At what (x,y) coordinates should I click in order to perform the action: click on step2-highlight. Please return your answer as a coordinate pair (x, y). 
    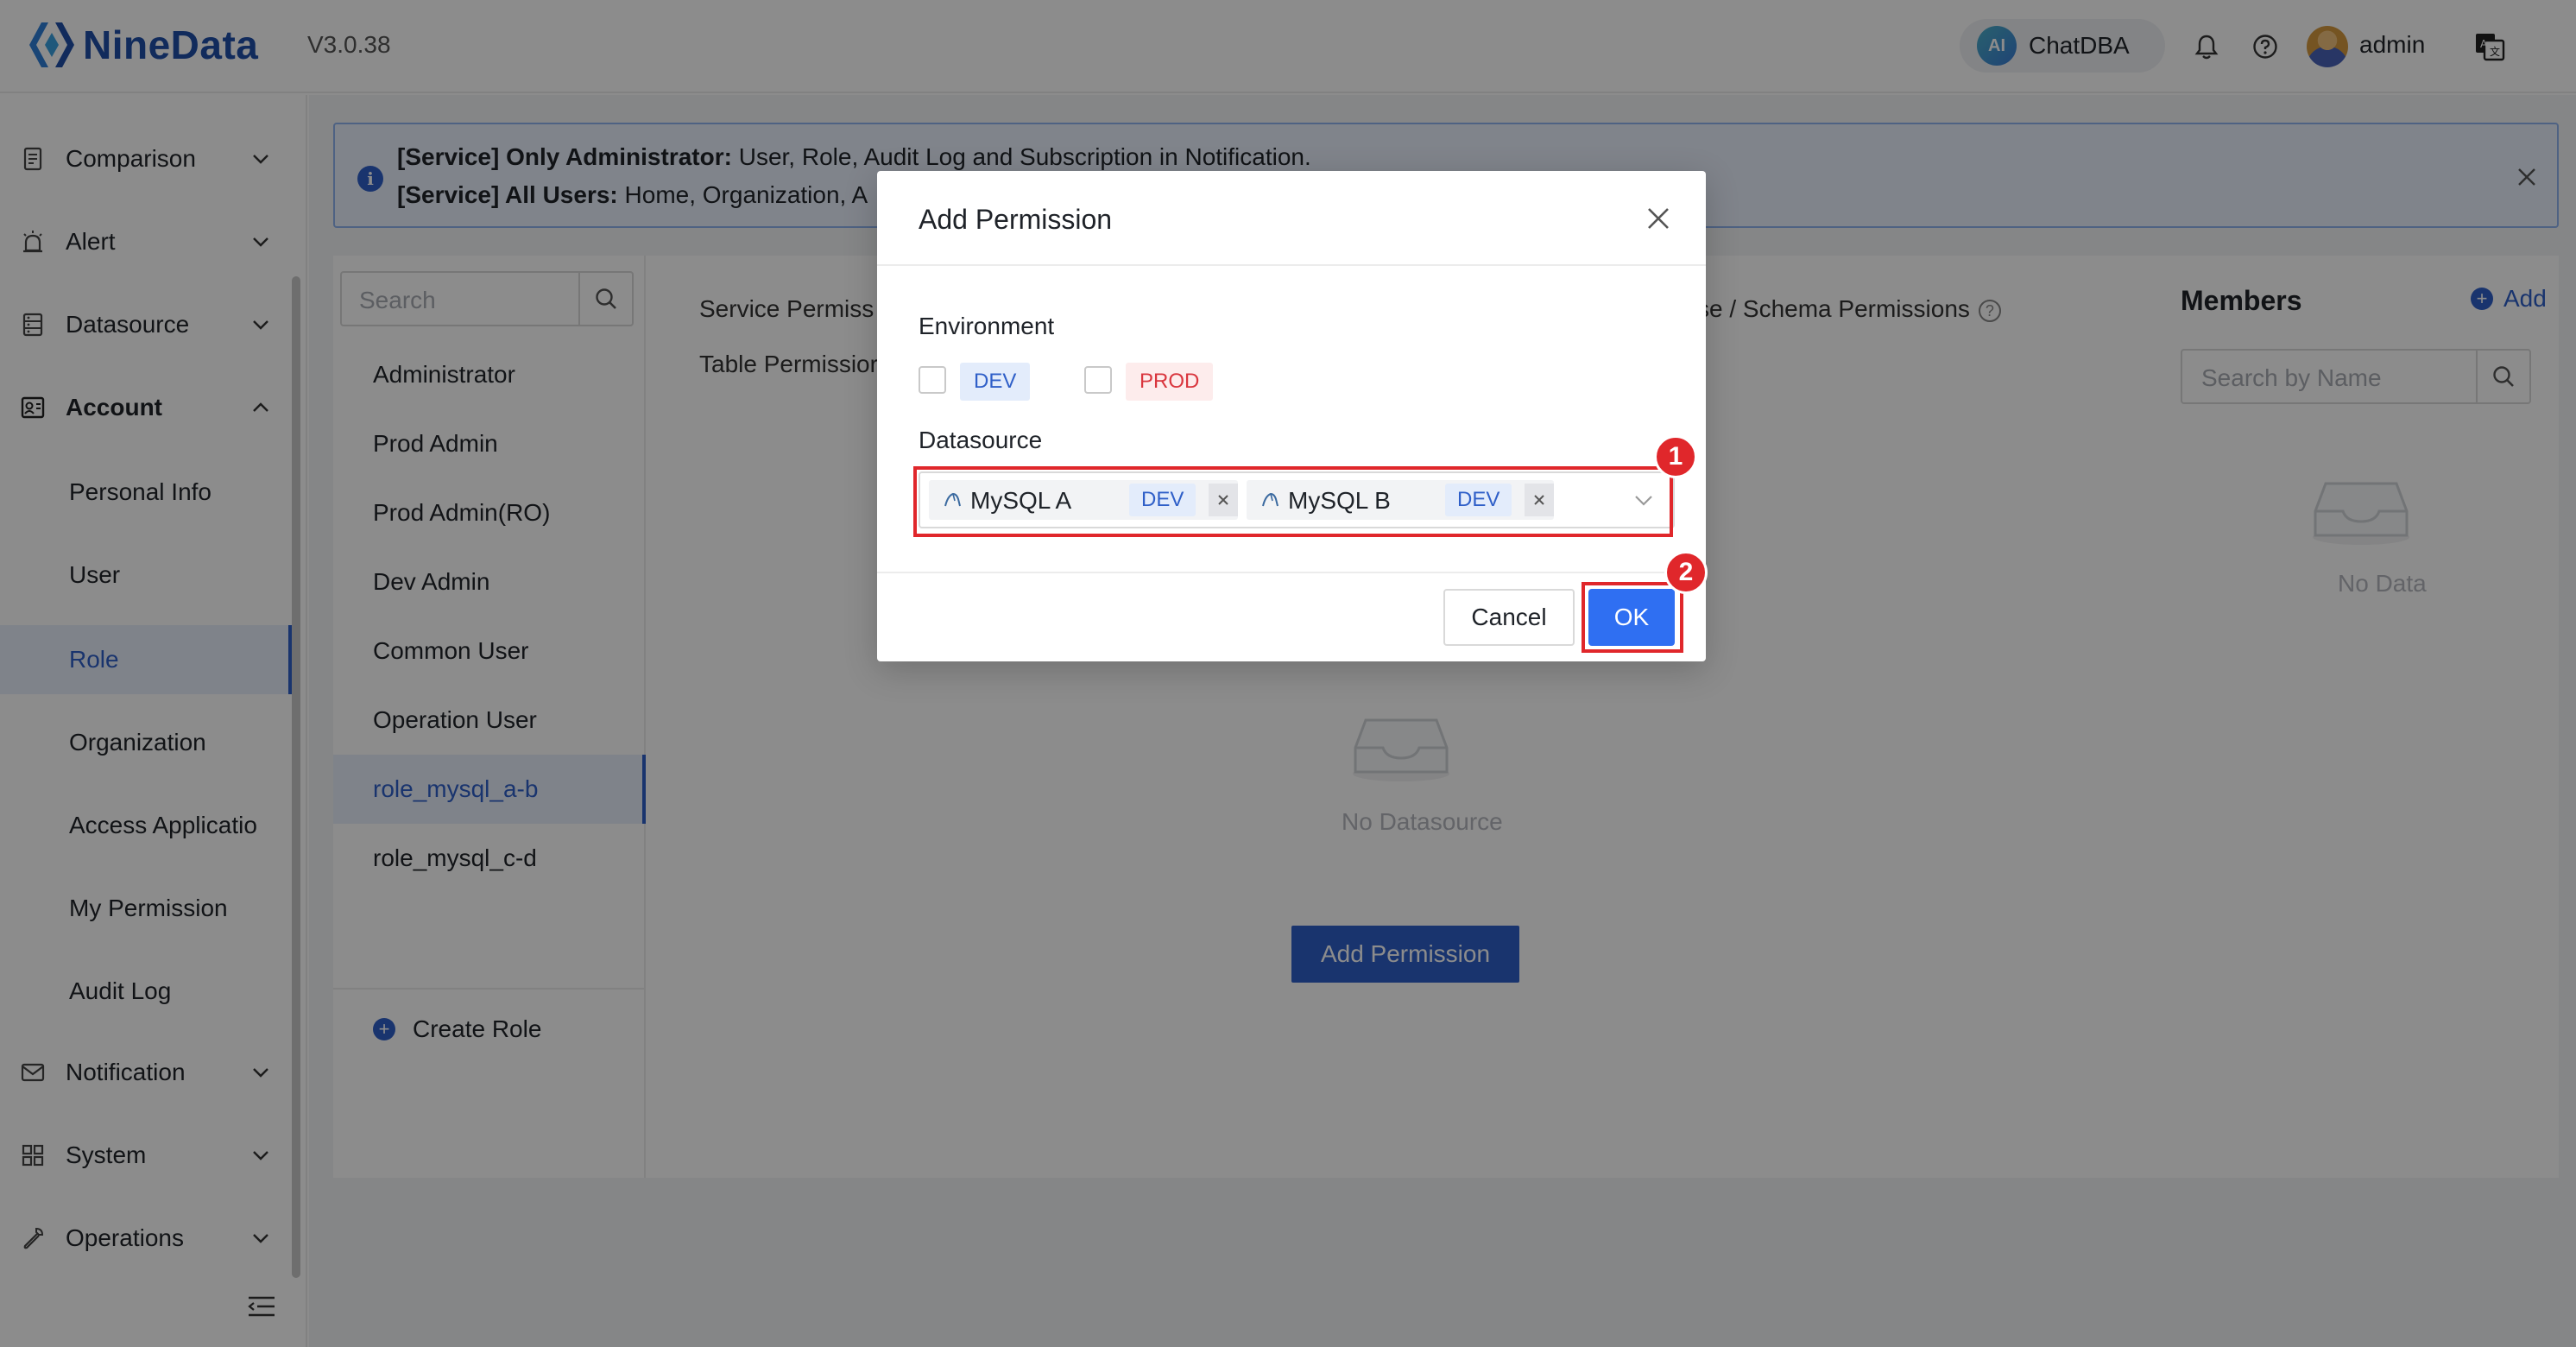
    Looking at the image, I should click on (1632, 617).